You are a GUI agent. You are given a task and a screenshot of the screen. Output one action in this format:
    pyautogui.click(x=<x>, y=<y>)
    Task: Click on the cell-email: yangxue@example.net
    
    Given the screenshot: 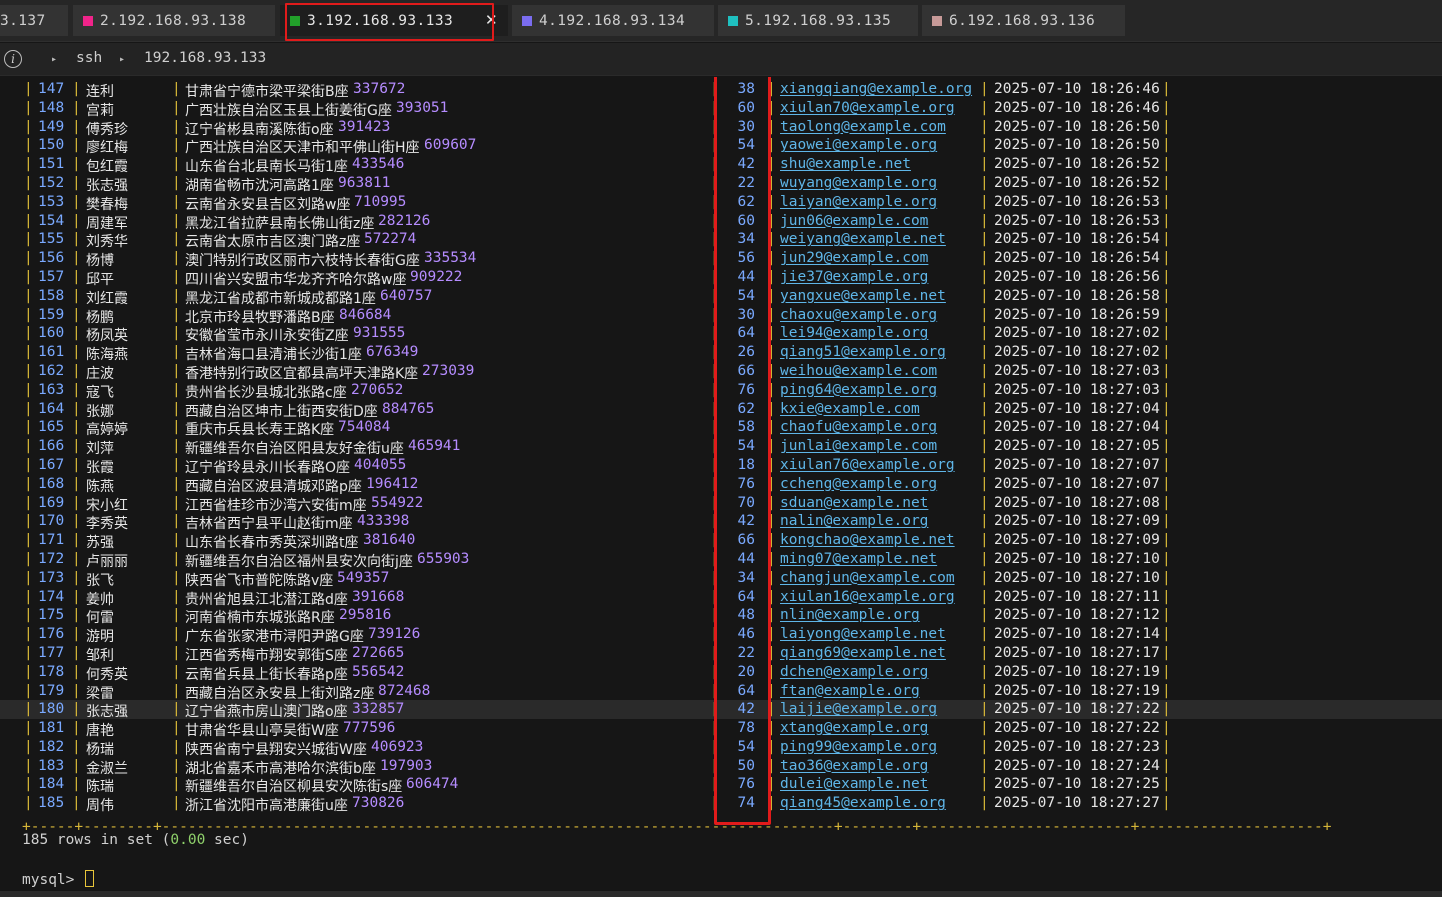 What is the action you would take?
    pyautogui.click(x=863, y=296)
    